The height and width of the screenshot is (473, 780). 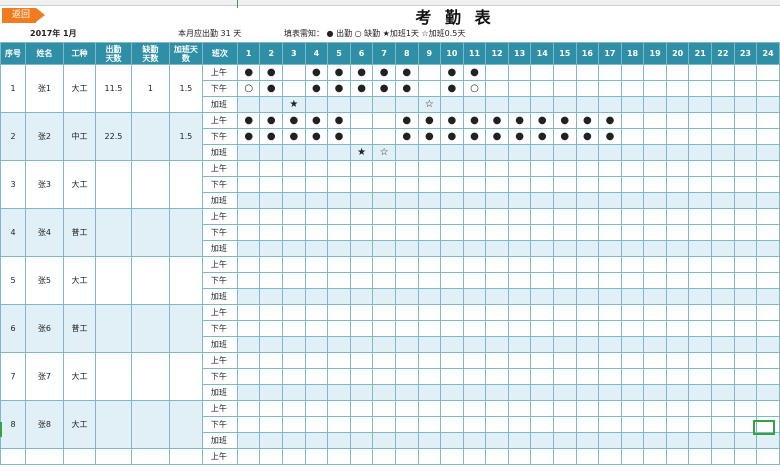 I want to click on employee-name: 张2, so click(x=44, y=136).